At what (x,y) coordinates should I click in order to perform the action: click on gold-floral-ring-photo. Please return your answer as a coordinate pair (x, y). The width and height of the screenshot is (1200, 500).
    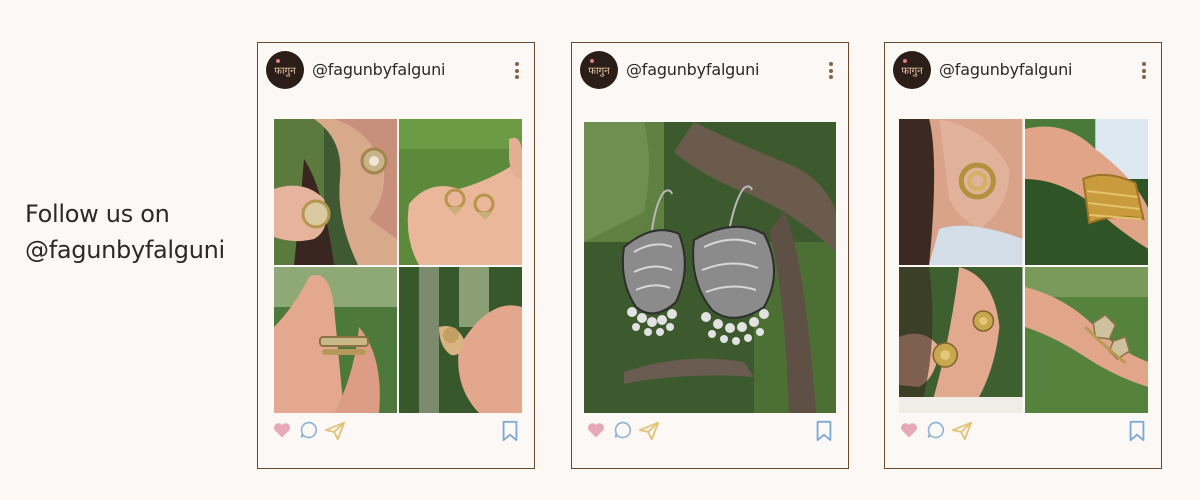
    Looking at the image, I should click on (460, 340).